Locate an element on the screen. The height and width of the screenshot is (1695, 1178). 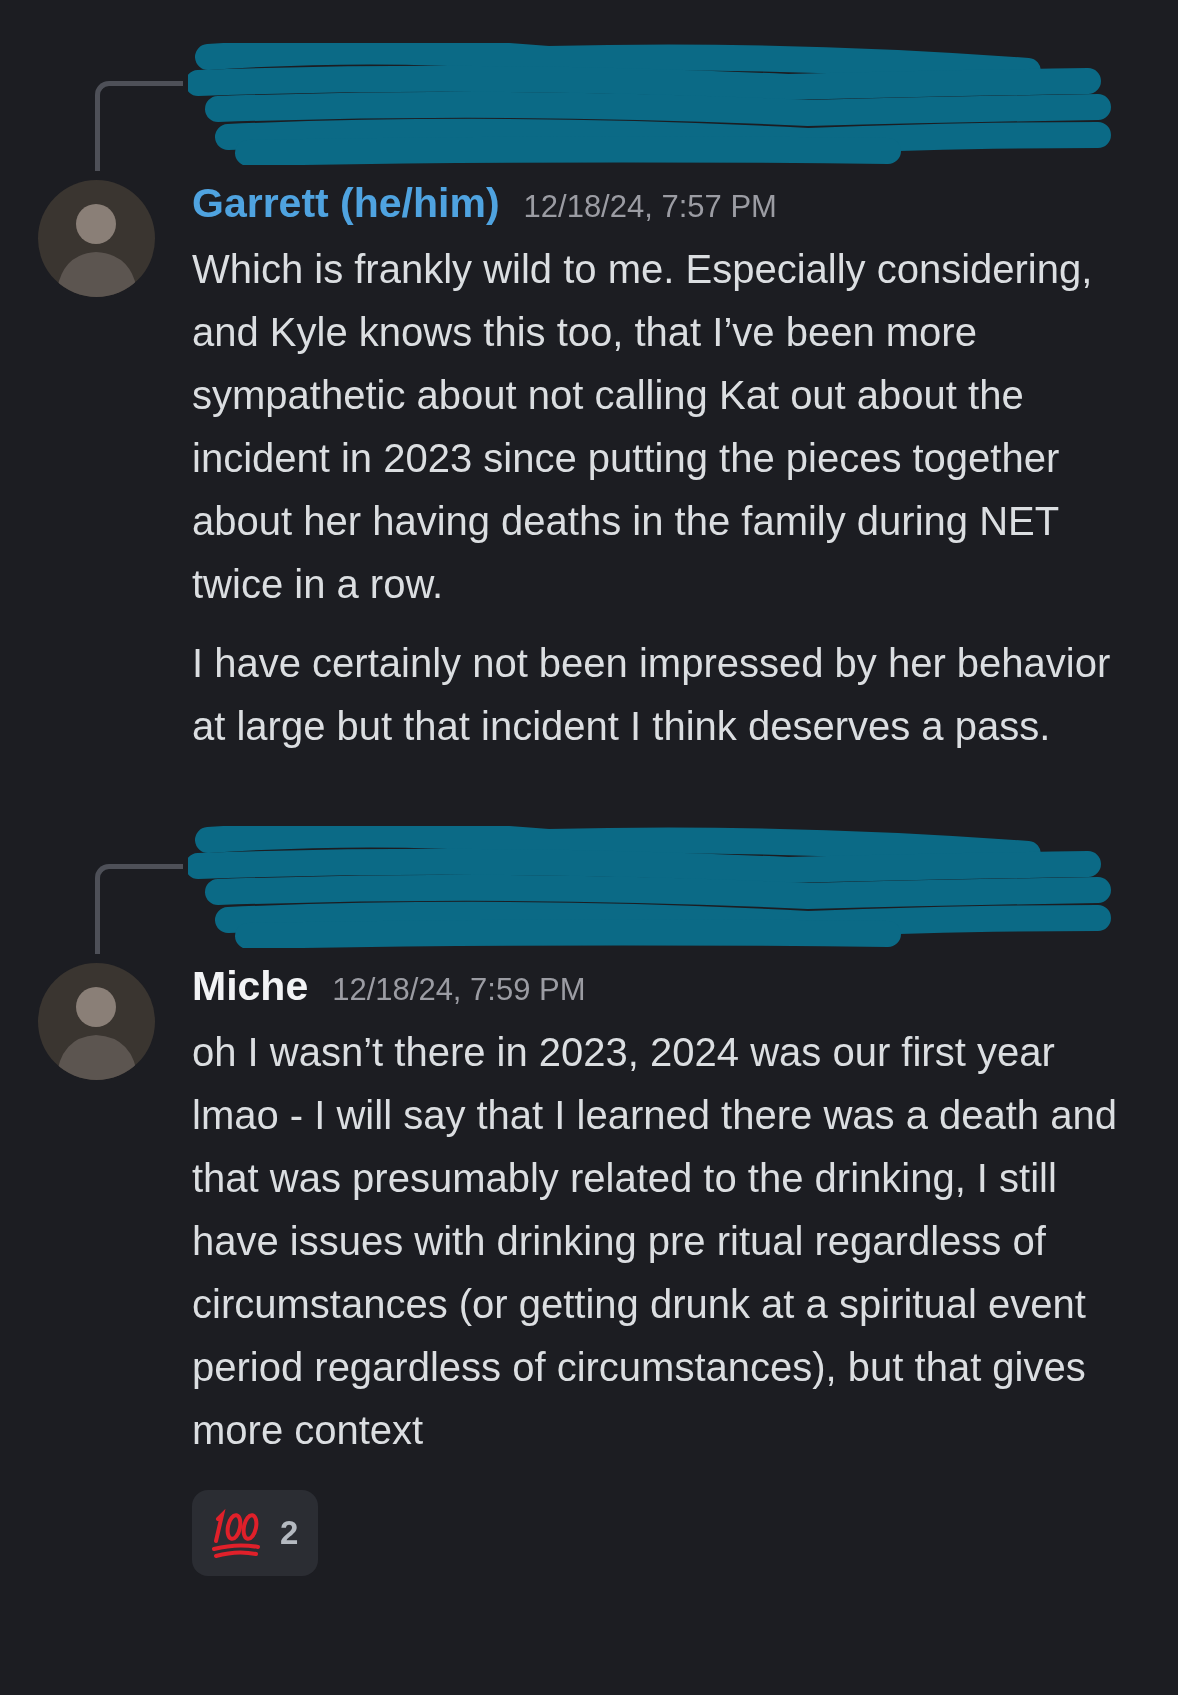
hundred-points-icon is located at coordinates (237, 1533).